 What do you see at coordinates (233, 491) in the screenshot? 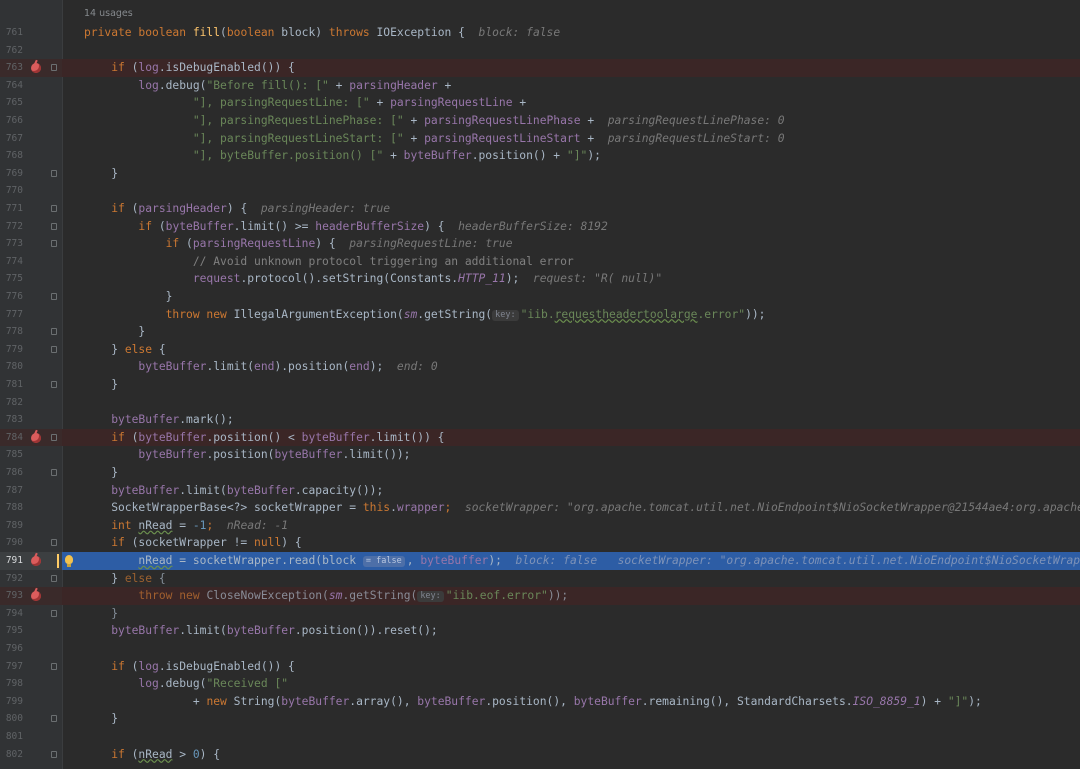
I see `code-text: byteBuffer.limit(byteBuffer.capacity());` at bounding box center [233, 491].